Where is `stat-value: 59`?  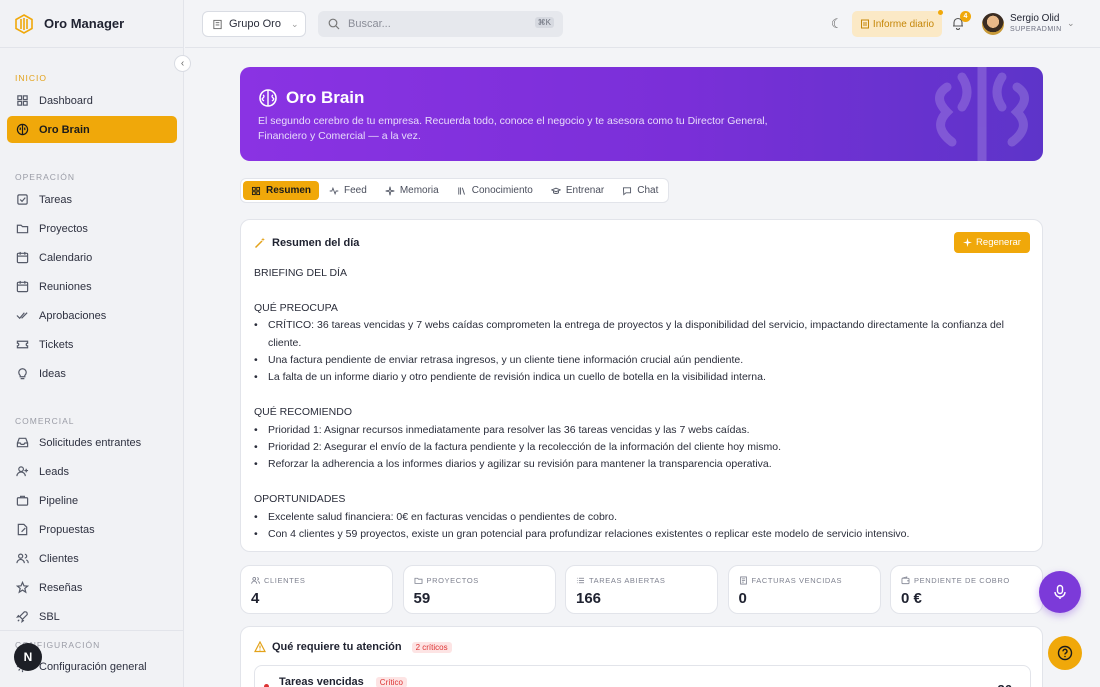 stat-value: 59 is located at coordinates (422, 598).